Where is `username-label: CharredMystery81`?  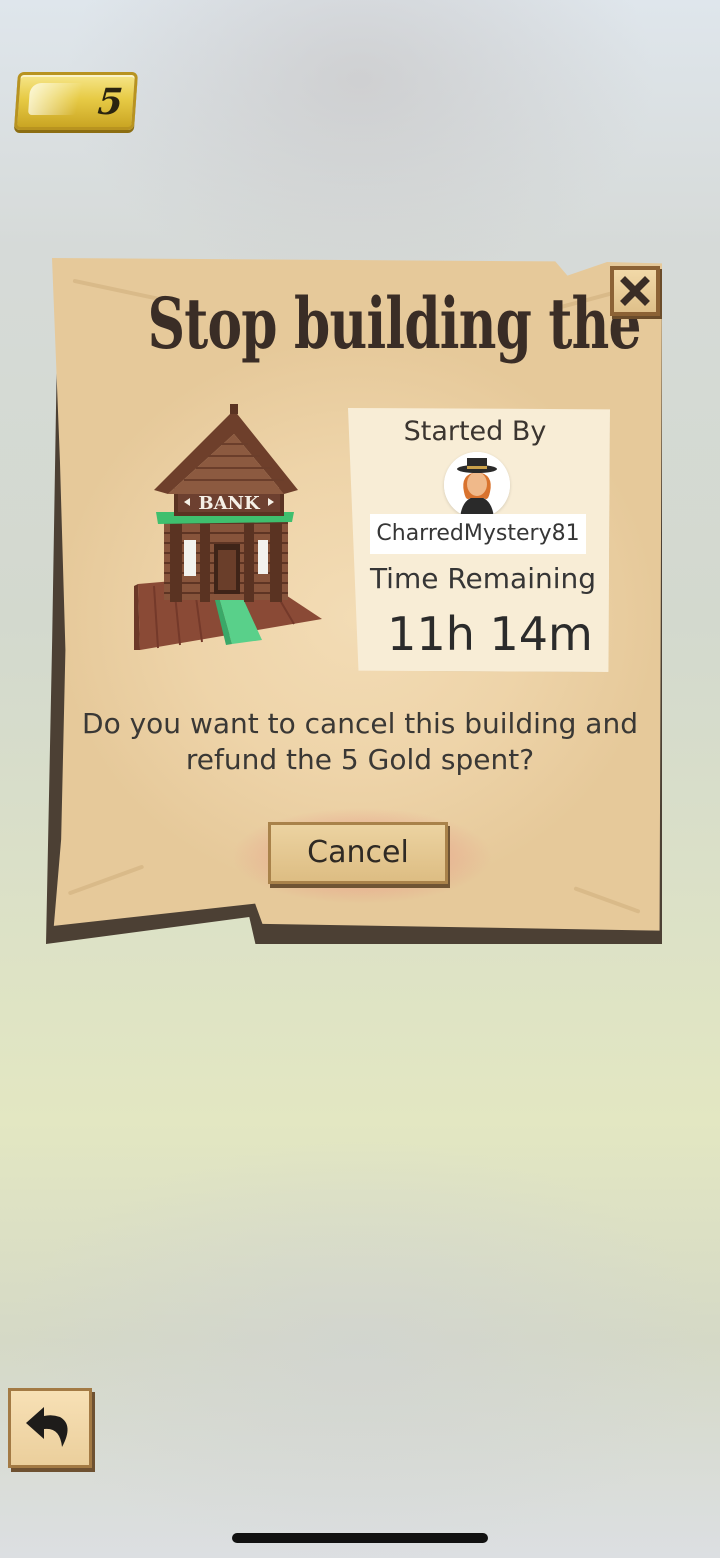 username-label: CharredMystery81 is located at coordinates (478, 534).